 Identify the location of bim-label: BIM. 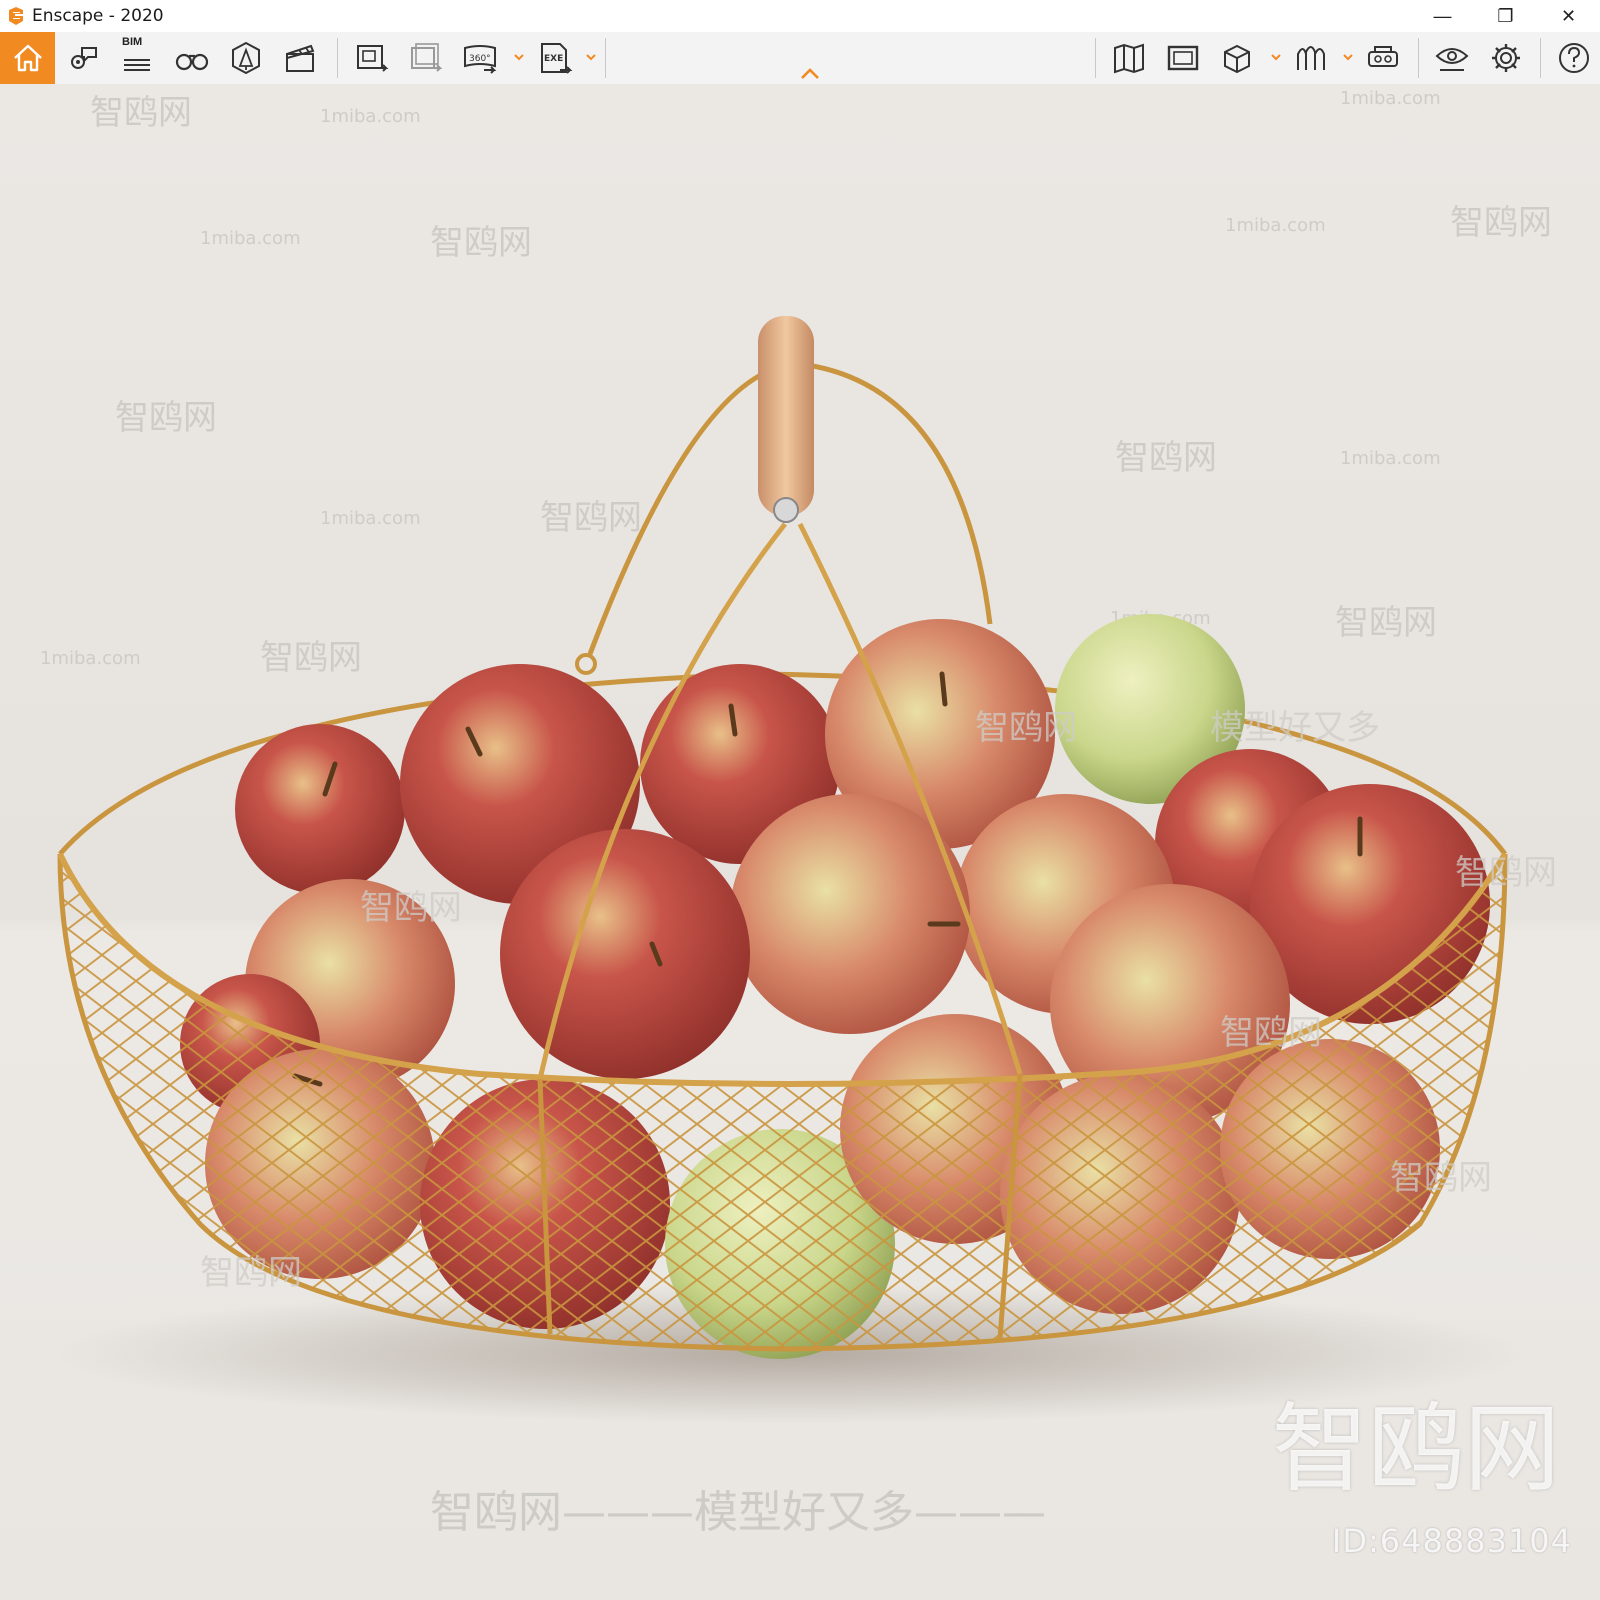
(132, 42).